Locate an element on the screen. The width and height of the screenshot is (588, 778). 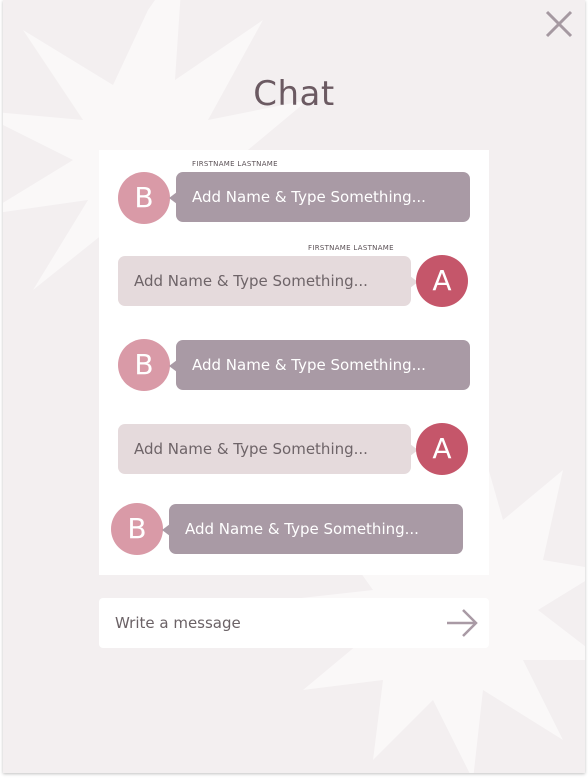
close-button is located at coordinates (559, 24).